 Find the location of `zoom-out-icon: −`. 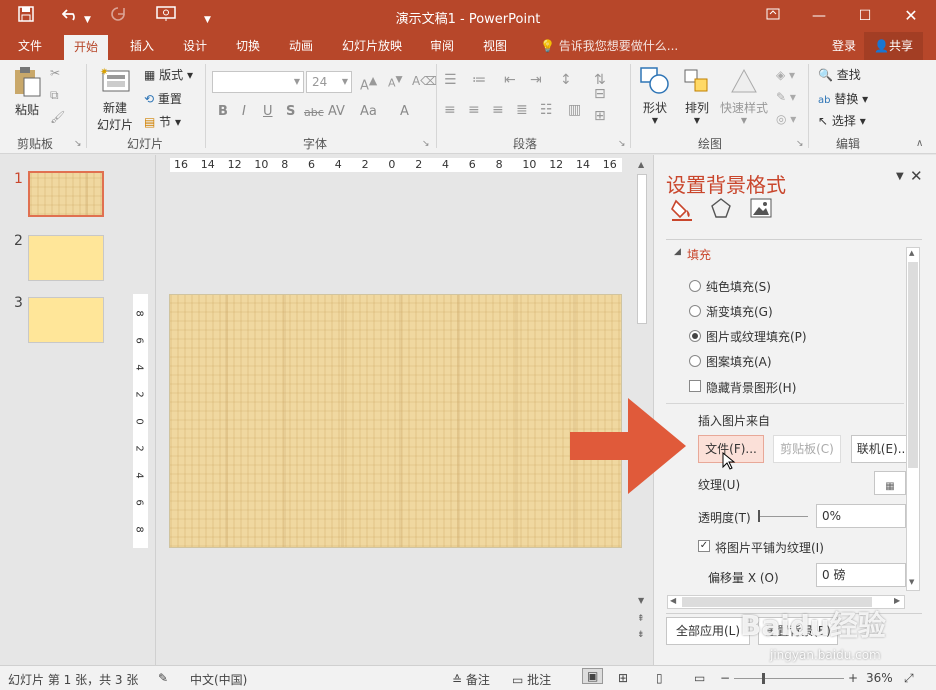

zoom-out-icon: − is located at coordinates (725, 678).